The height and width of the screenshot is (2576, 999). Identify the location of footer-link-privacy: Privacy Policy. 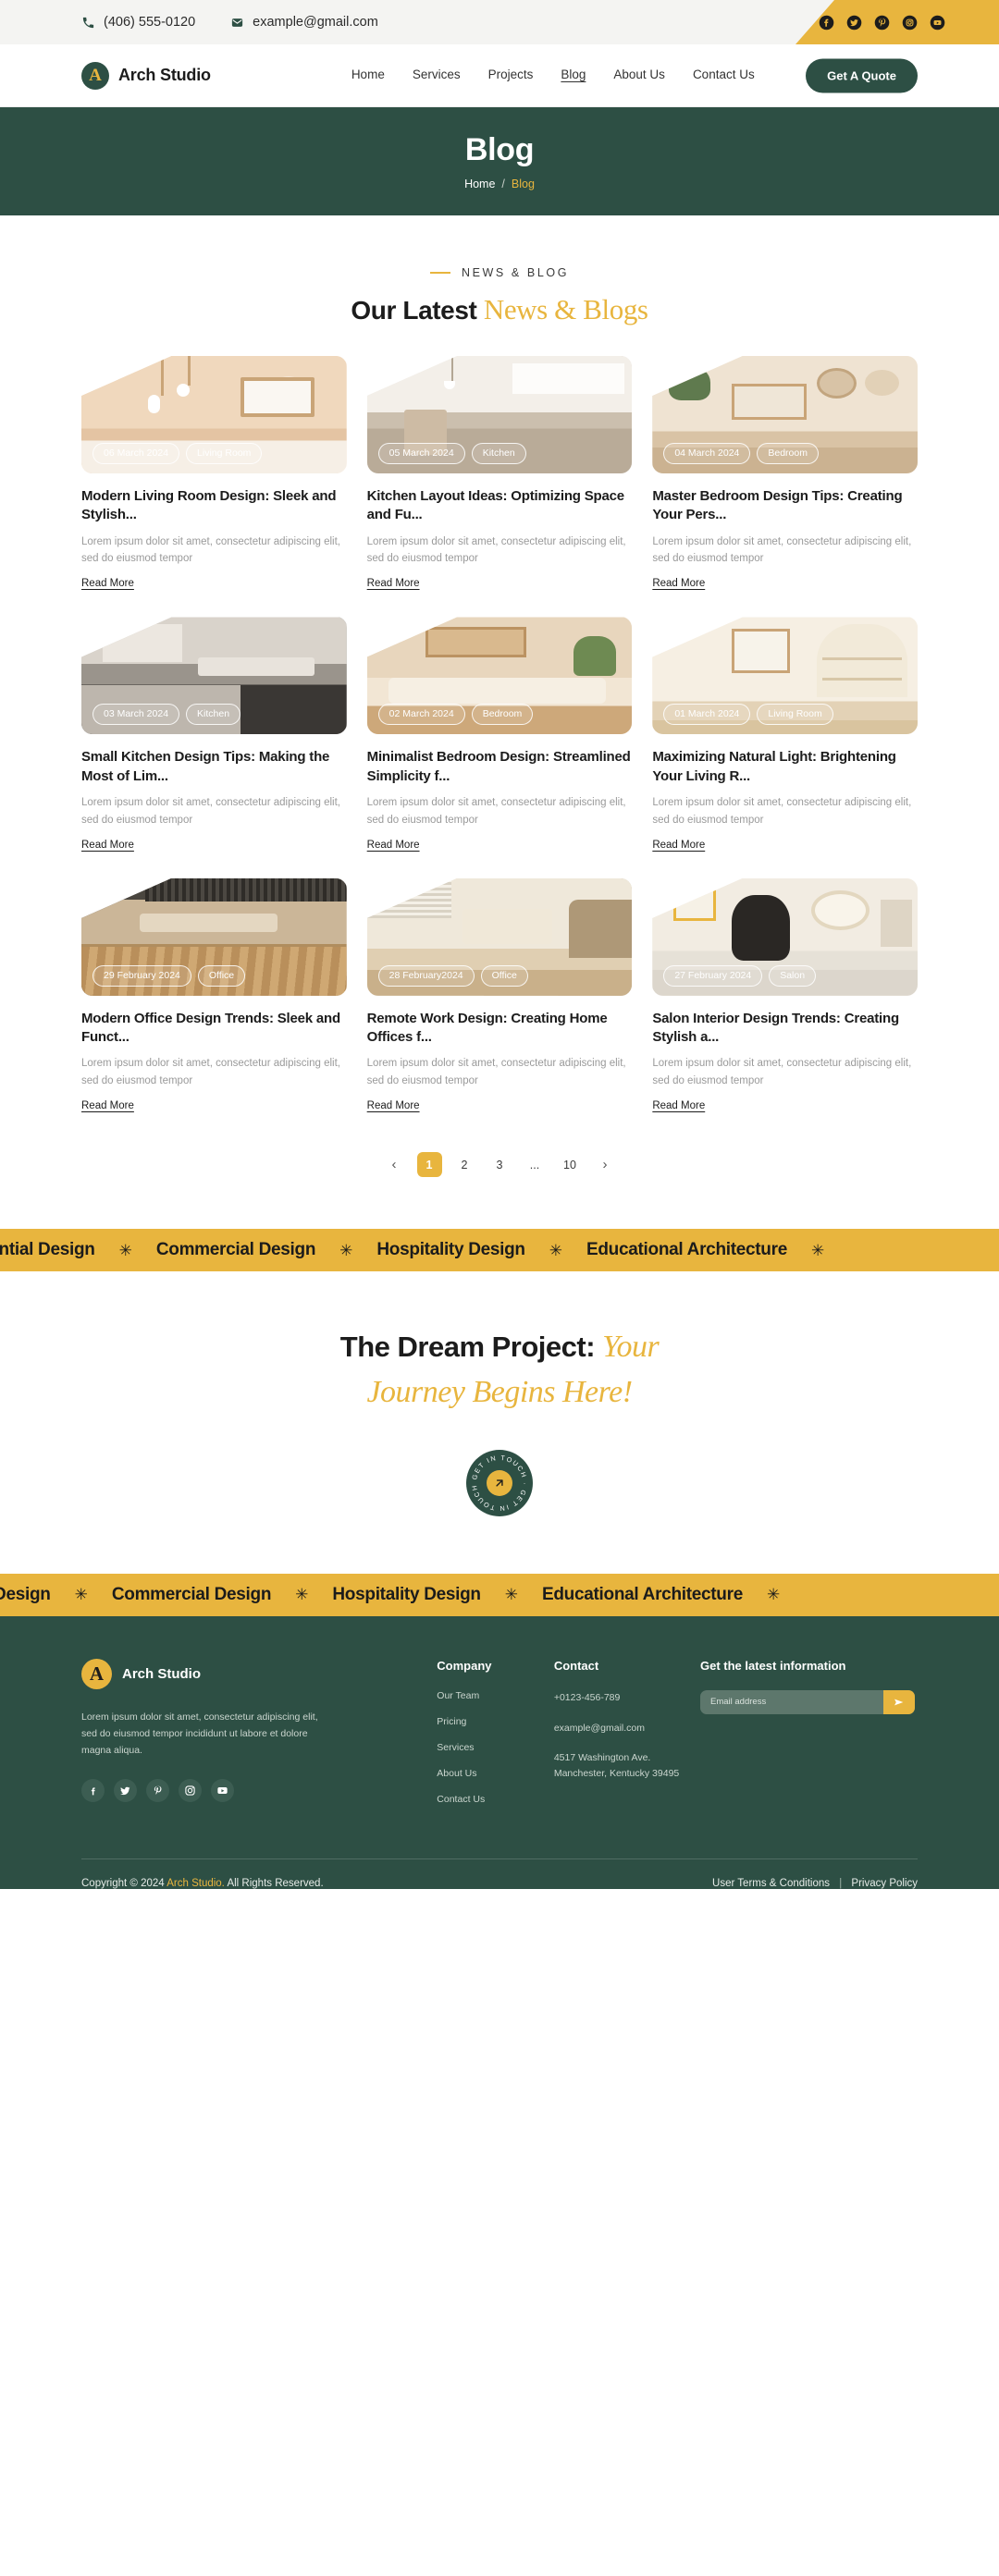
(885, 1883).